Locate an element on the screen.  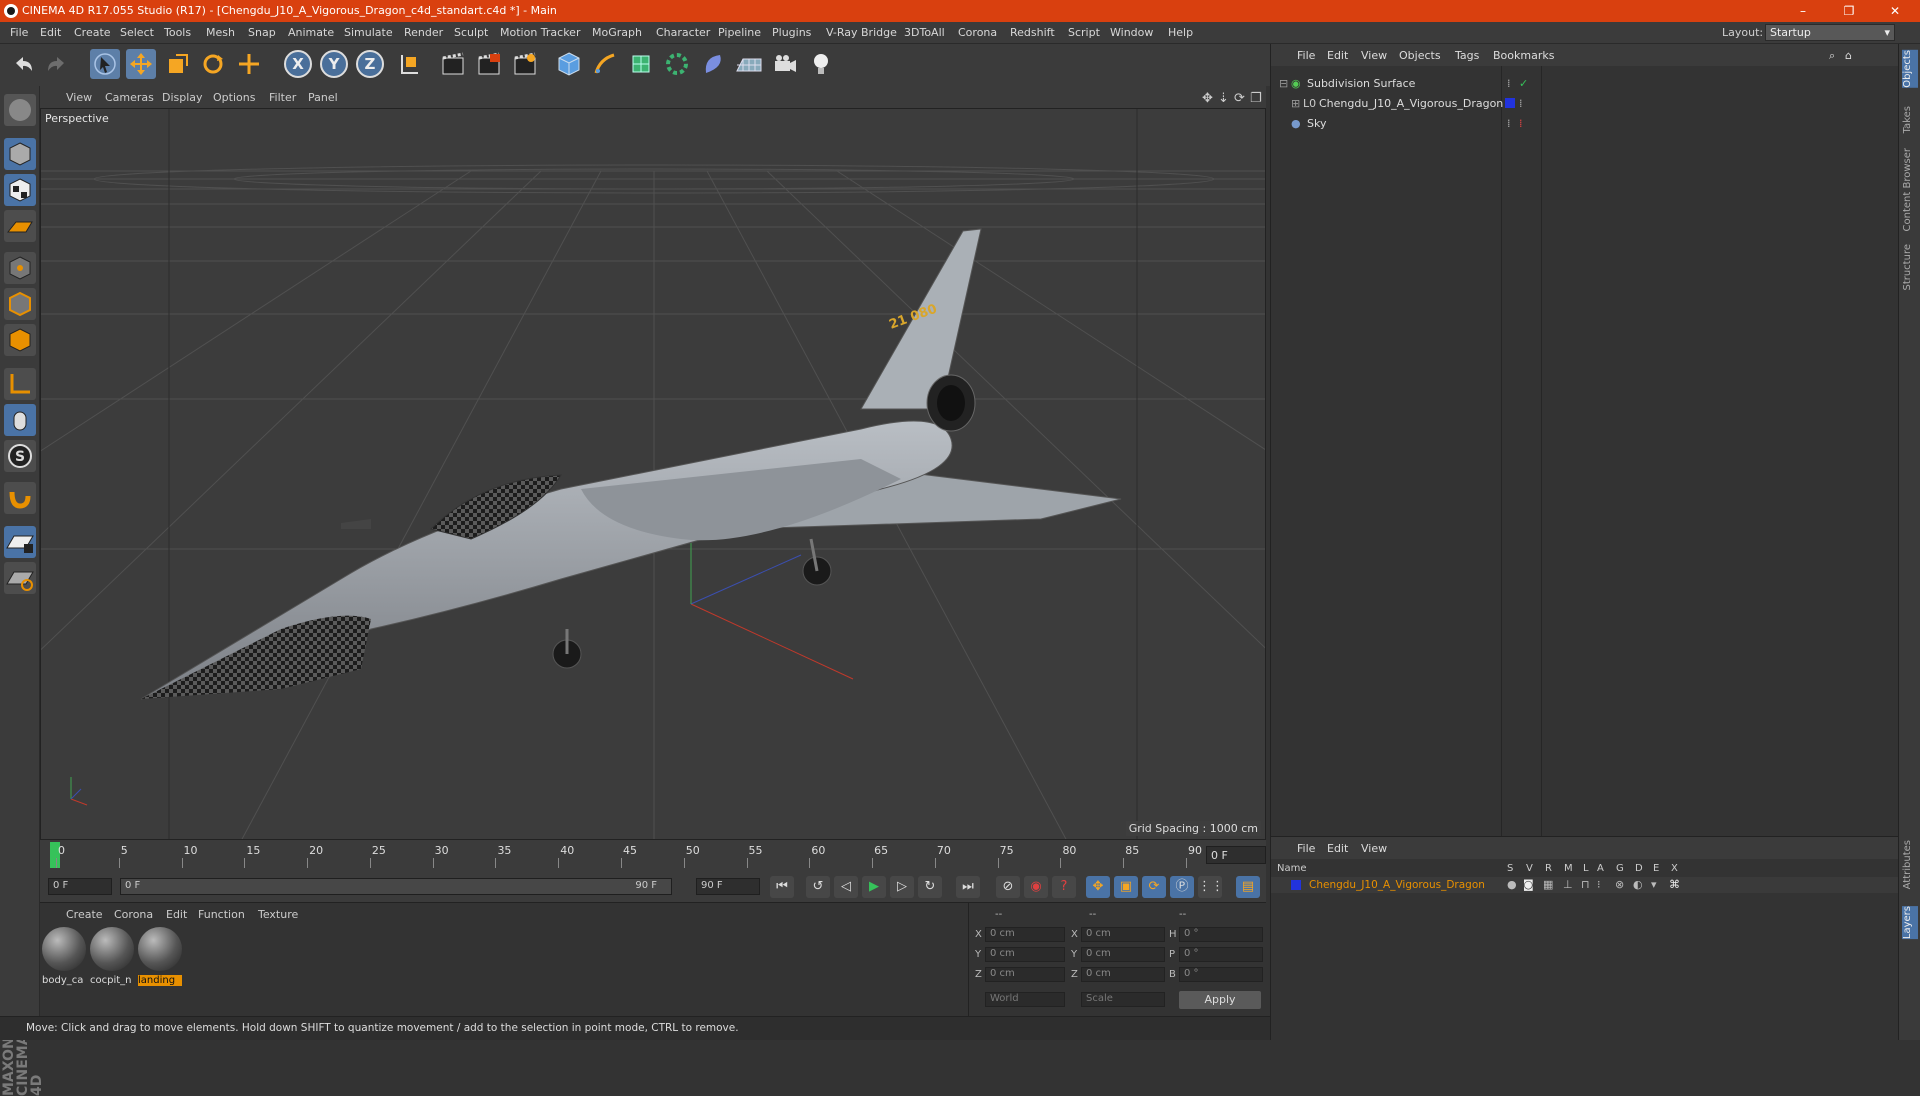
record-keys-button: ⊘ is located at coordinates (1008, 887).